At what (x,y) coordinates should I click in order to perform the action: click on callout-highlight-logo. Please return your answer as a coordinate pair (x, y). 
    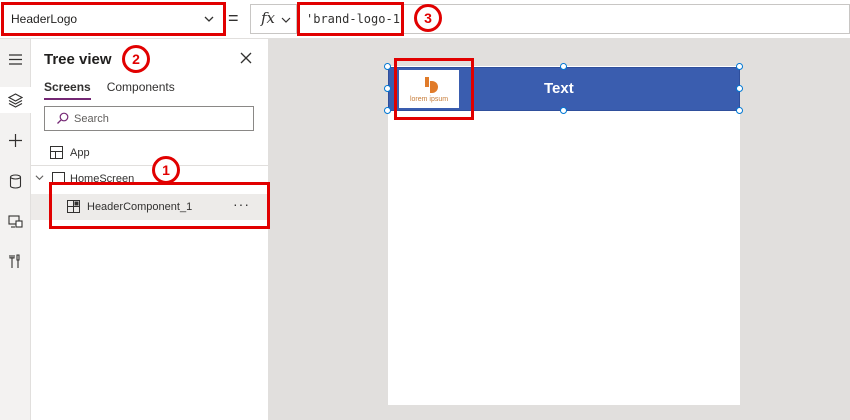
    Looking at the image, I should click on (434, 89).